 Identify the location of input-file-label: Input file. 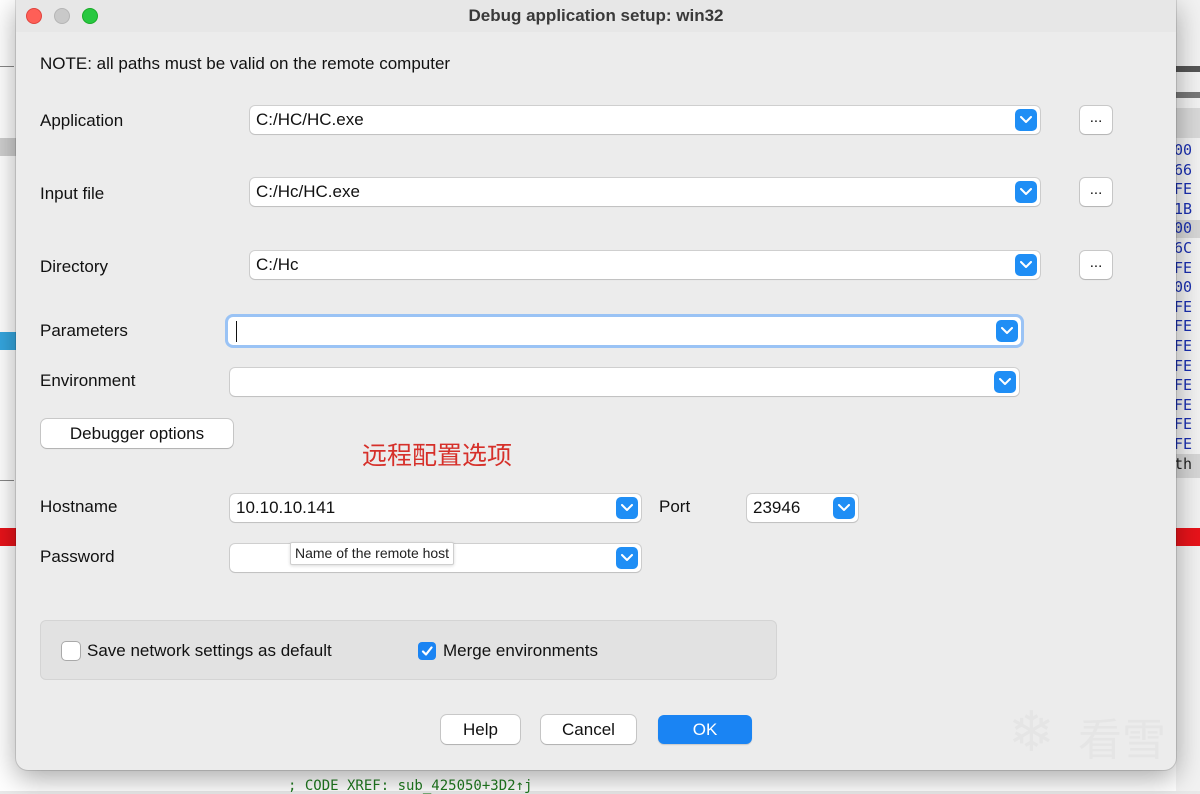
(72, 193).